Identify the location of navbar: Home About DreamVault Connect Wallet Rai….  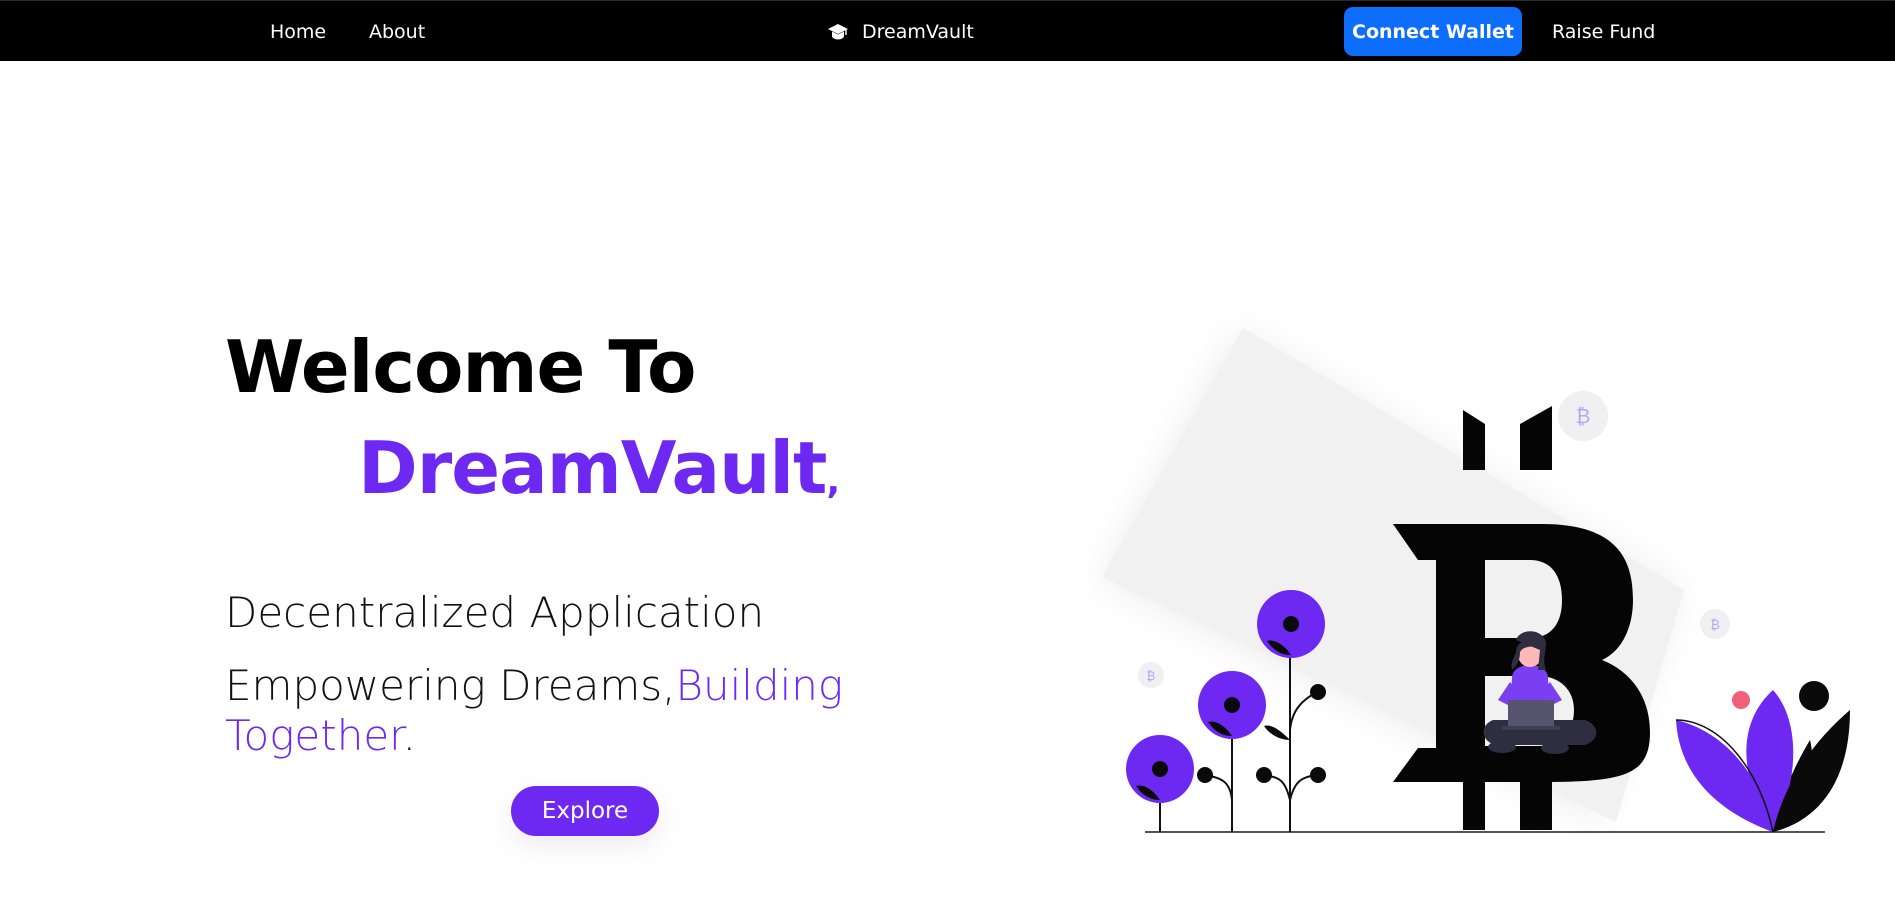
(947, 30).